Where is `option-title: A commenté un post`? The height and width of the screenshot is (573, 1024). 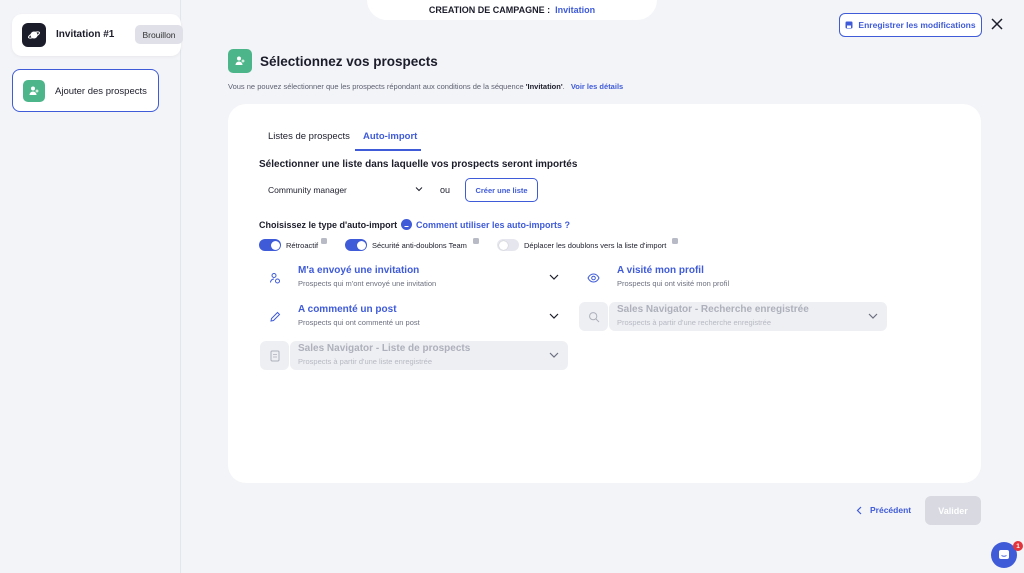 option-title: A commenté un post is located at coordinates (347, 309).